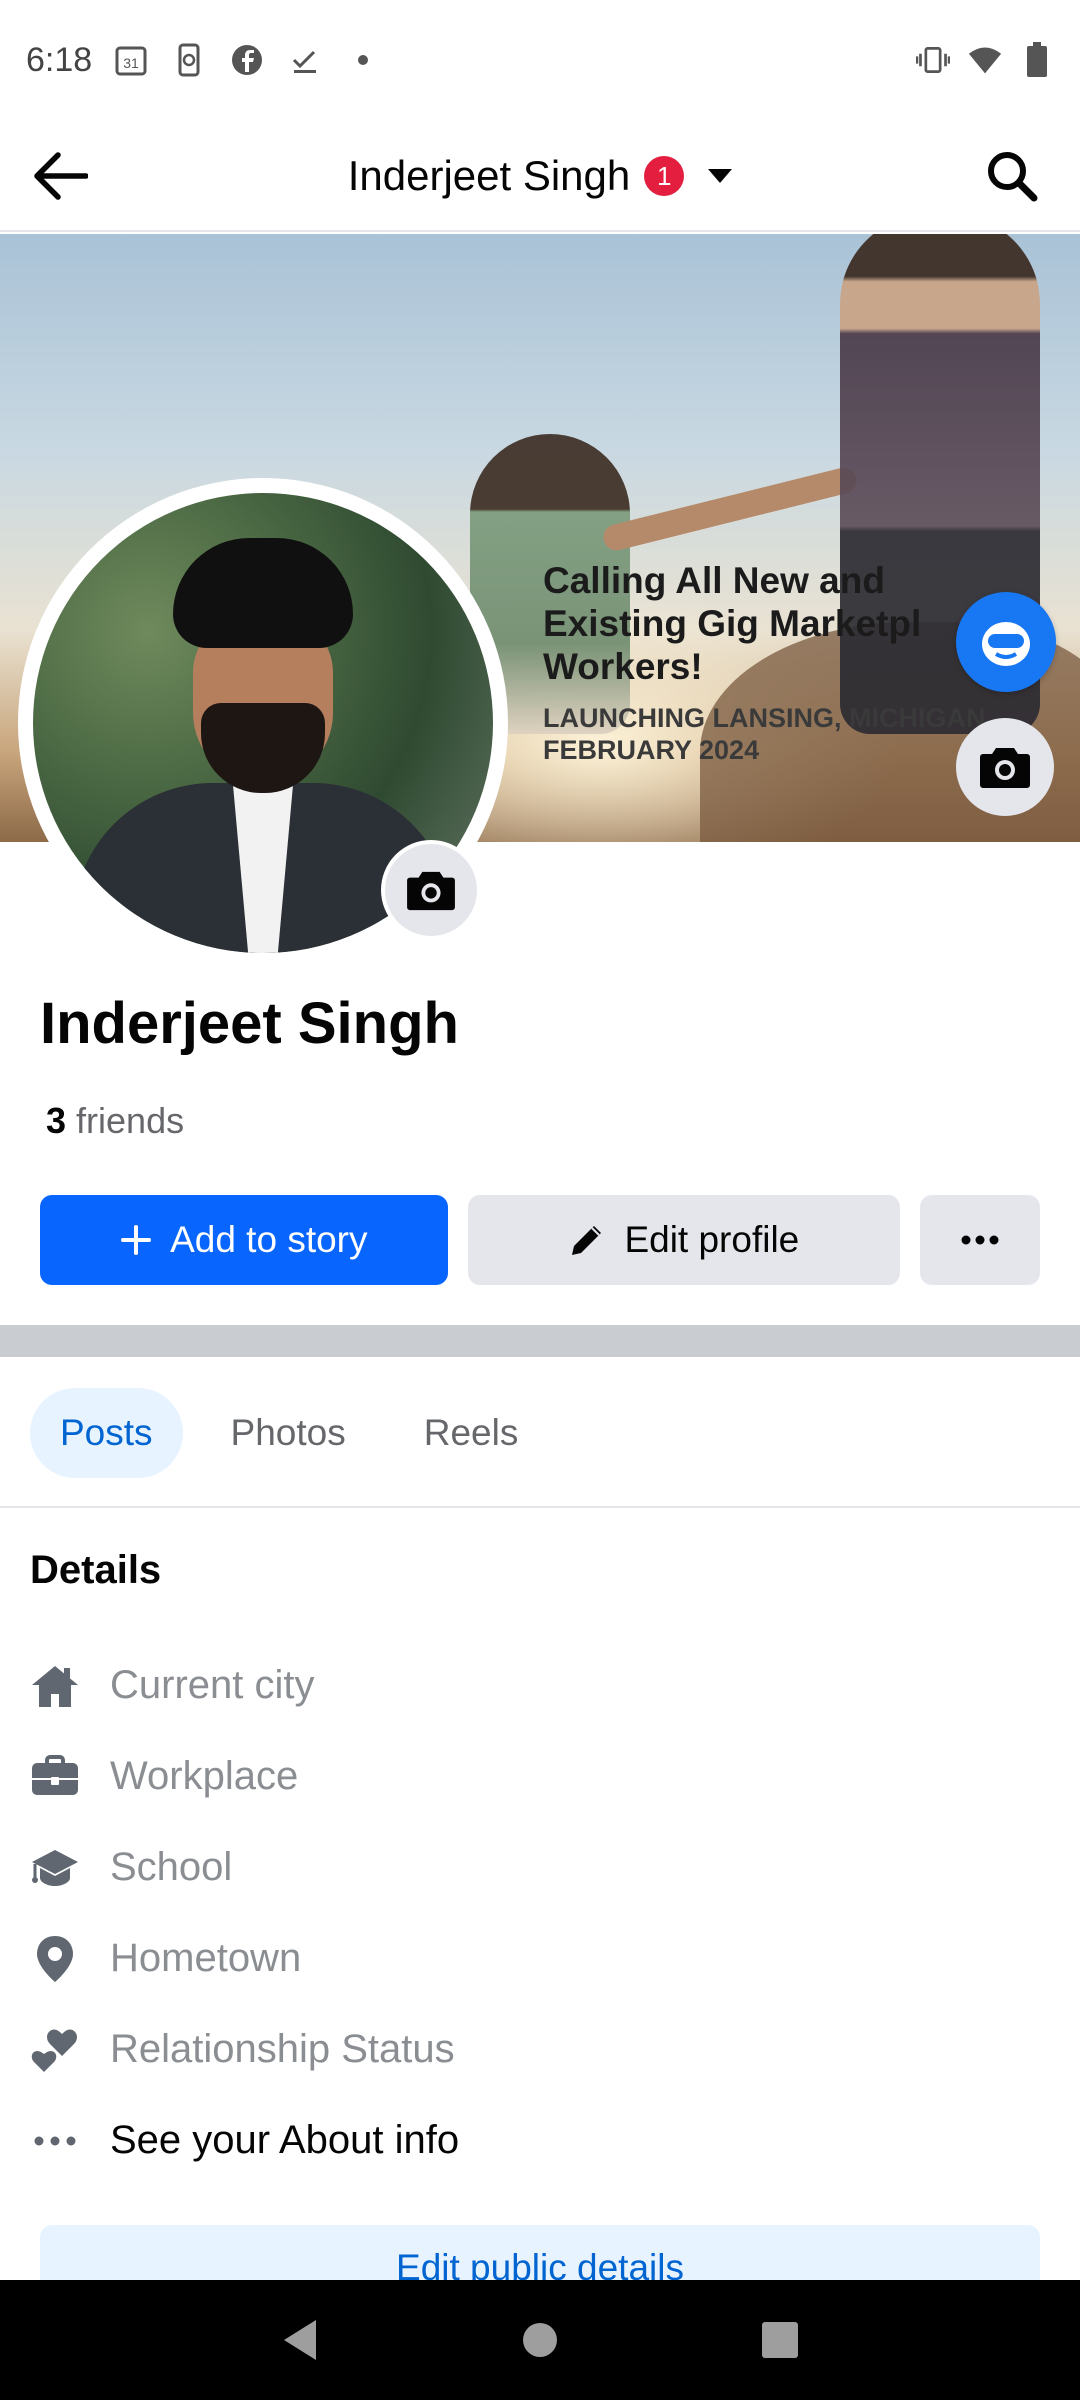 The image size is (1080, 2400). Describe the element at coordinates (1037, 59) in the screenshot. I see `battery-icon` at that location.